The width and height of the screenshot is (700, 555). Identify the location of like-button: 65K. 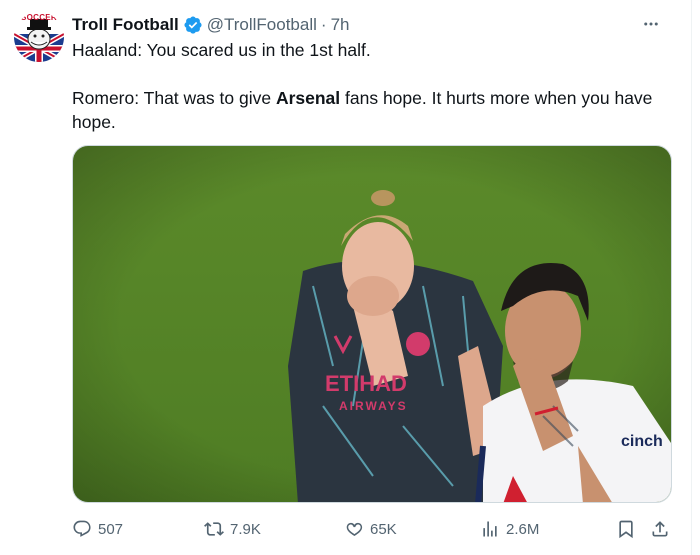
(370, 529).